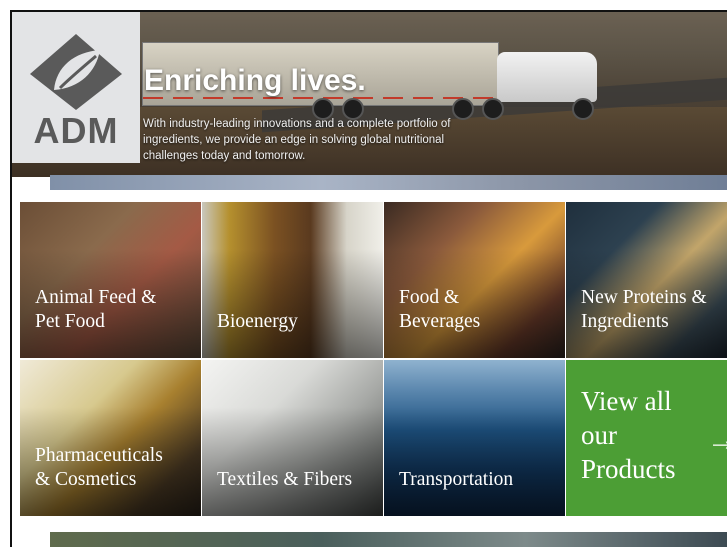  I want to click on adm-leaf-logo-icon, so click(76, 72).